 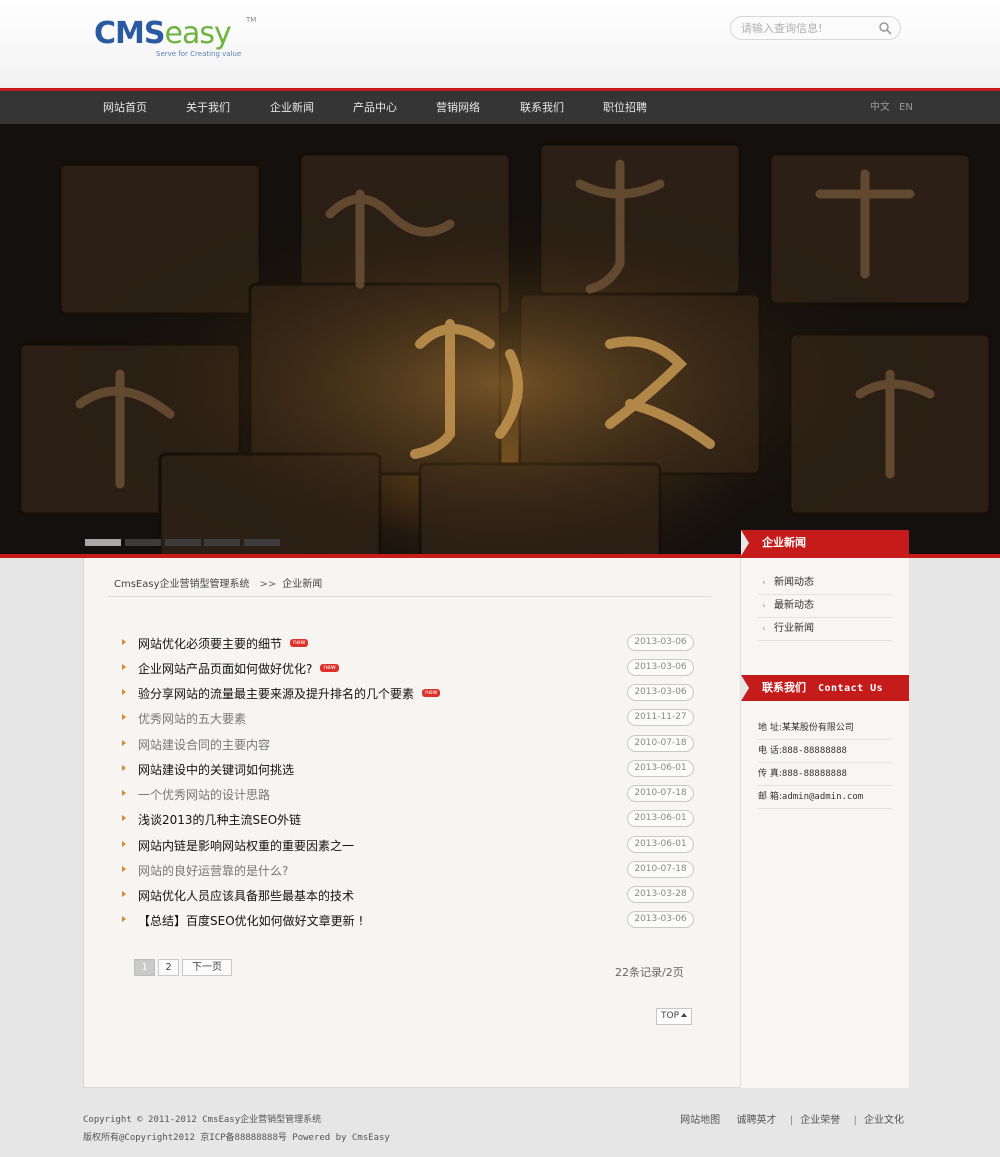 What do you see at coordinates (408, 871) in the screenshot?
I see `news-row: 网站的良好运营靠的是什么? 2010-07-18` at bounding box center [408, 871].